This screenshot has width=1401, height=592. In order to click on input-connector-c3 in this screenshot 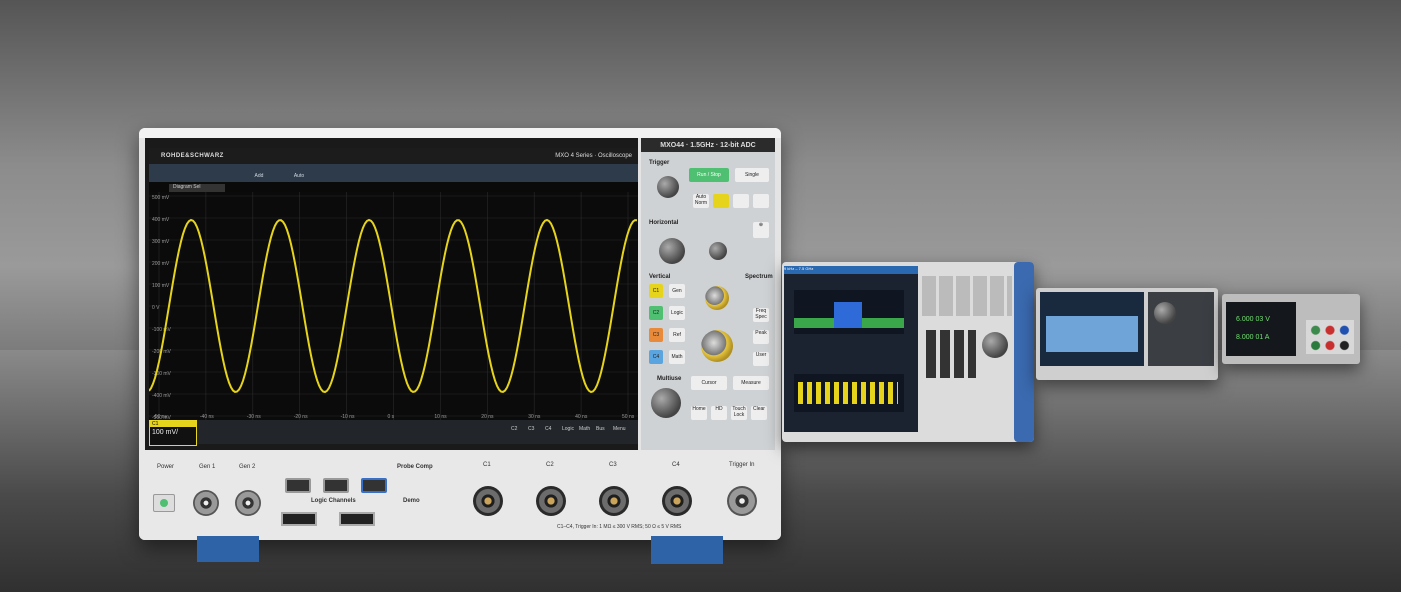, I will do `click(614, 501)`.